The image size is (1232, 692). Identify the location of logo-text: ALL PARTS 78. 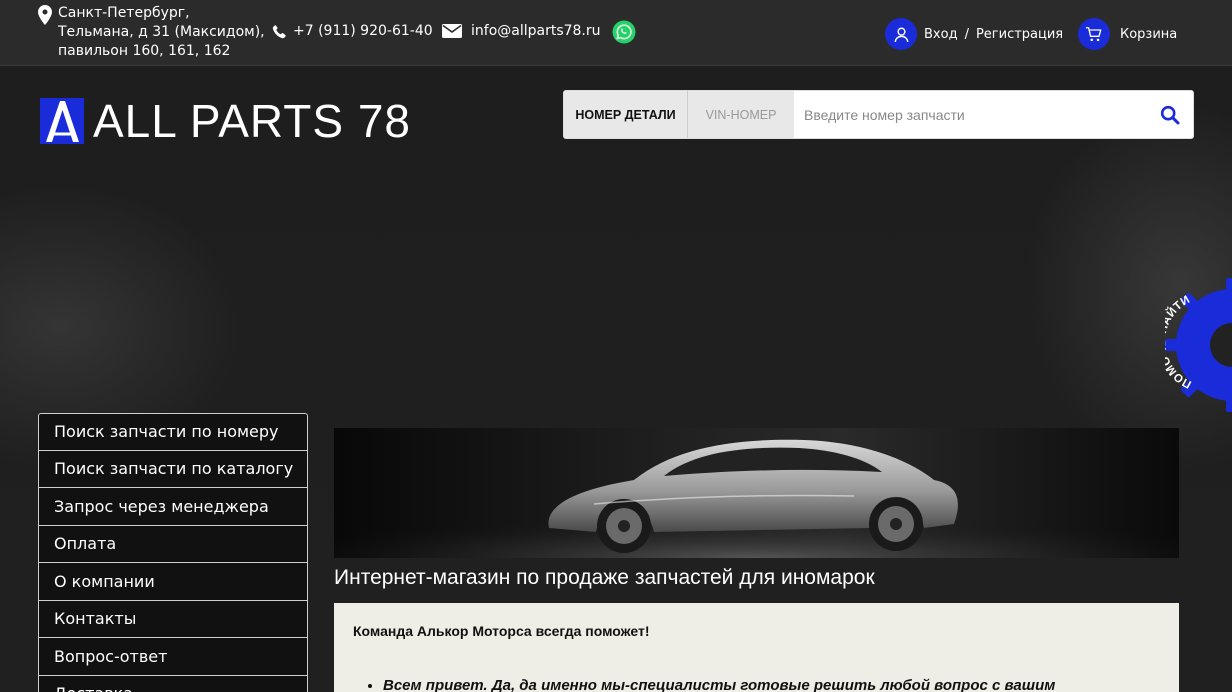
(252, 121).